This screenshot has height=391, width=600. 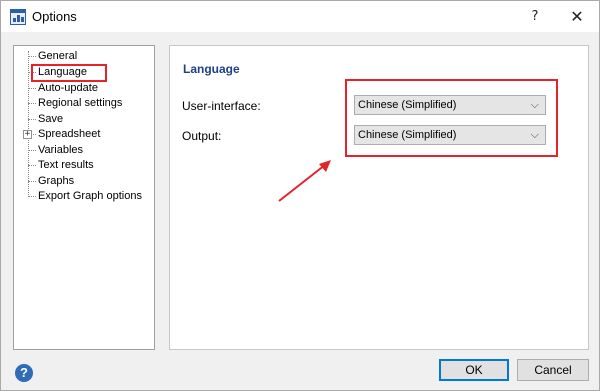 What do you see at coordinates (553, 370) in the screenshot?
I see `cancel-button: Cancel` at bounding box center [553, 370].